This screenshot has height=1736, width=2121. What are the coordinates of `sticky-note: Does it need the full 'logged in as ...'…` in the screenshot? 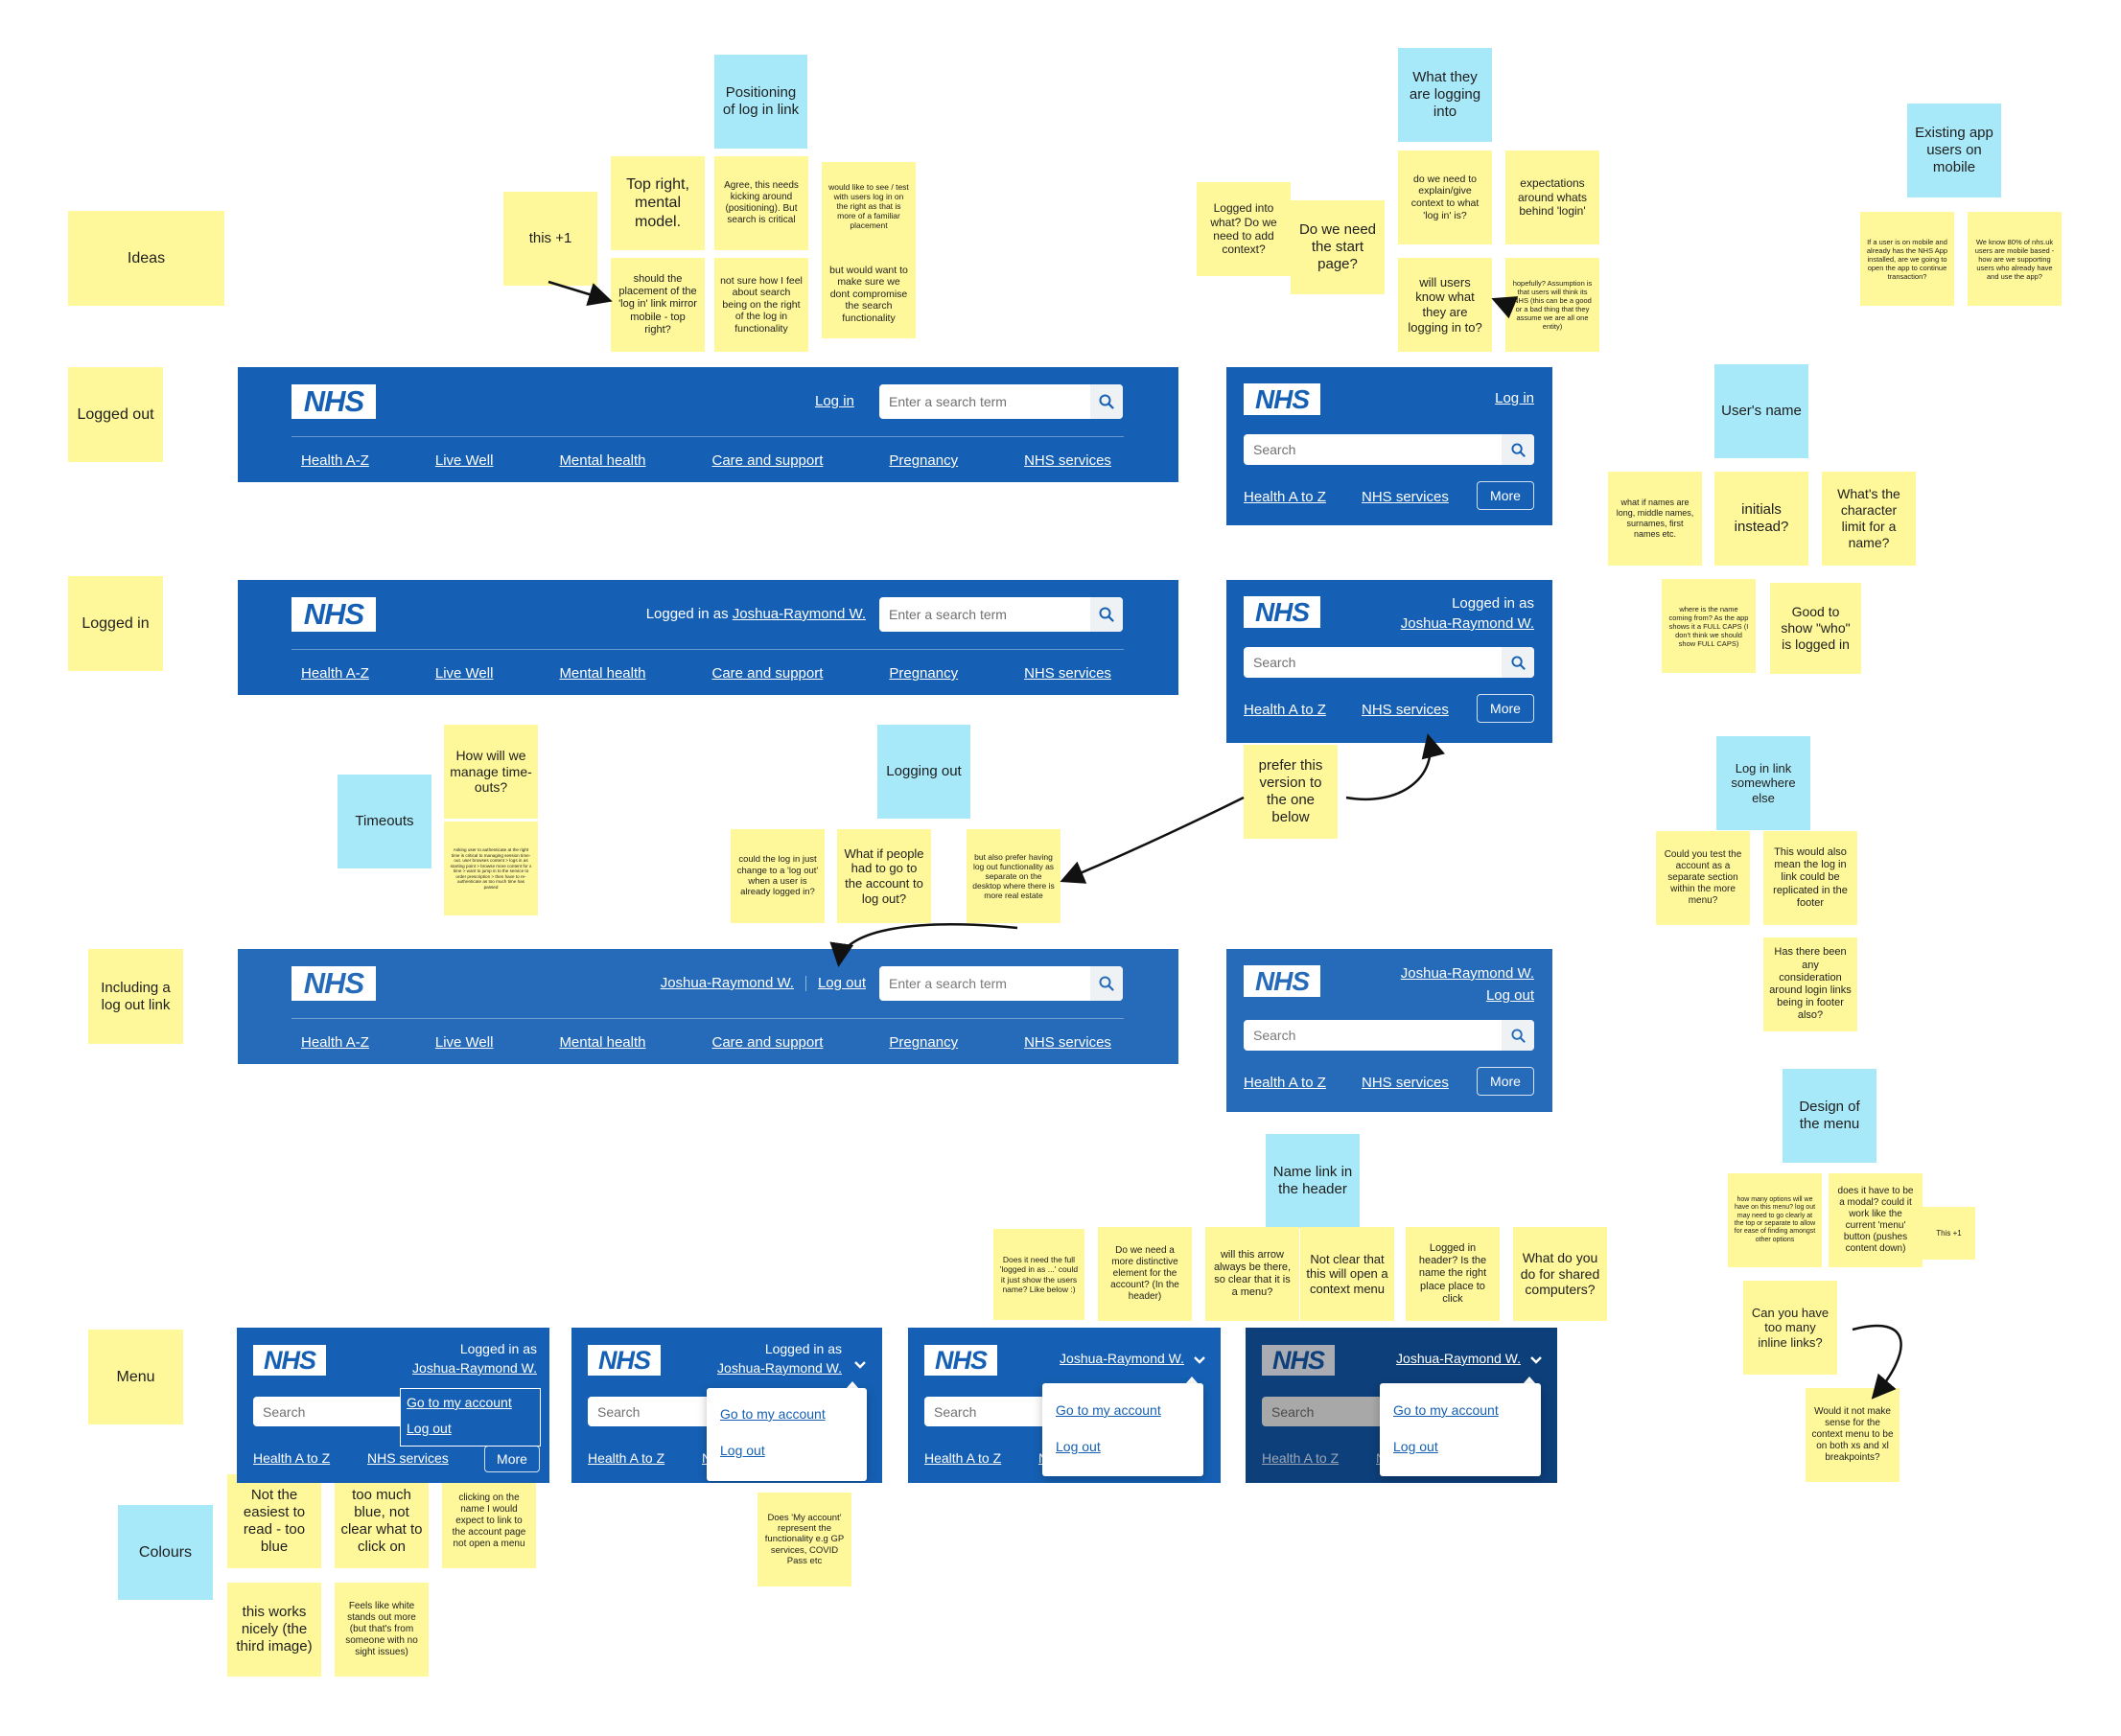 It's located at (1038, 1274).